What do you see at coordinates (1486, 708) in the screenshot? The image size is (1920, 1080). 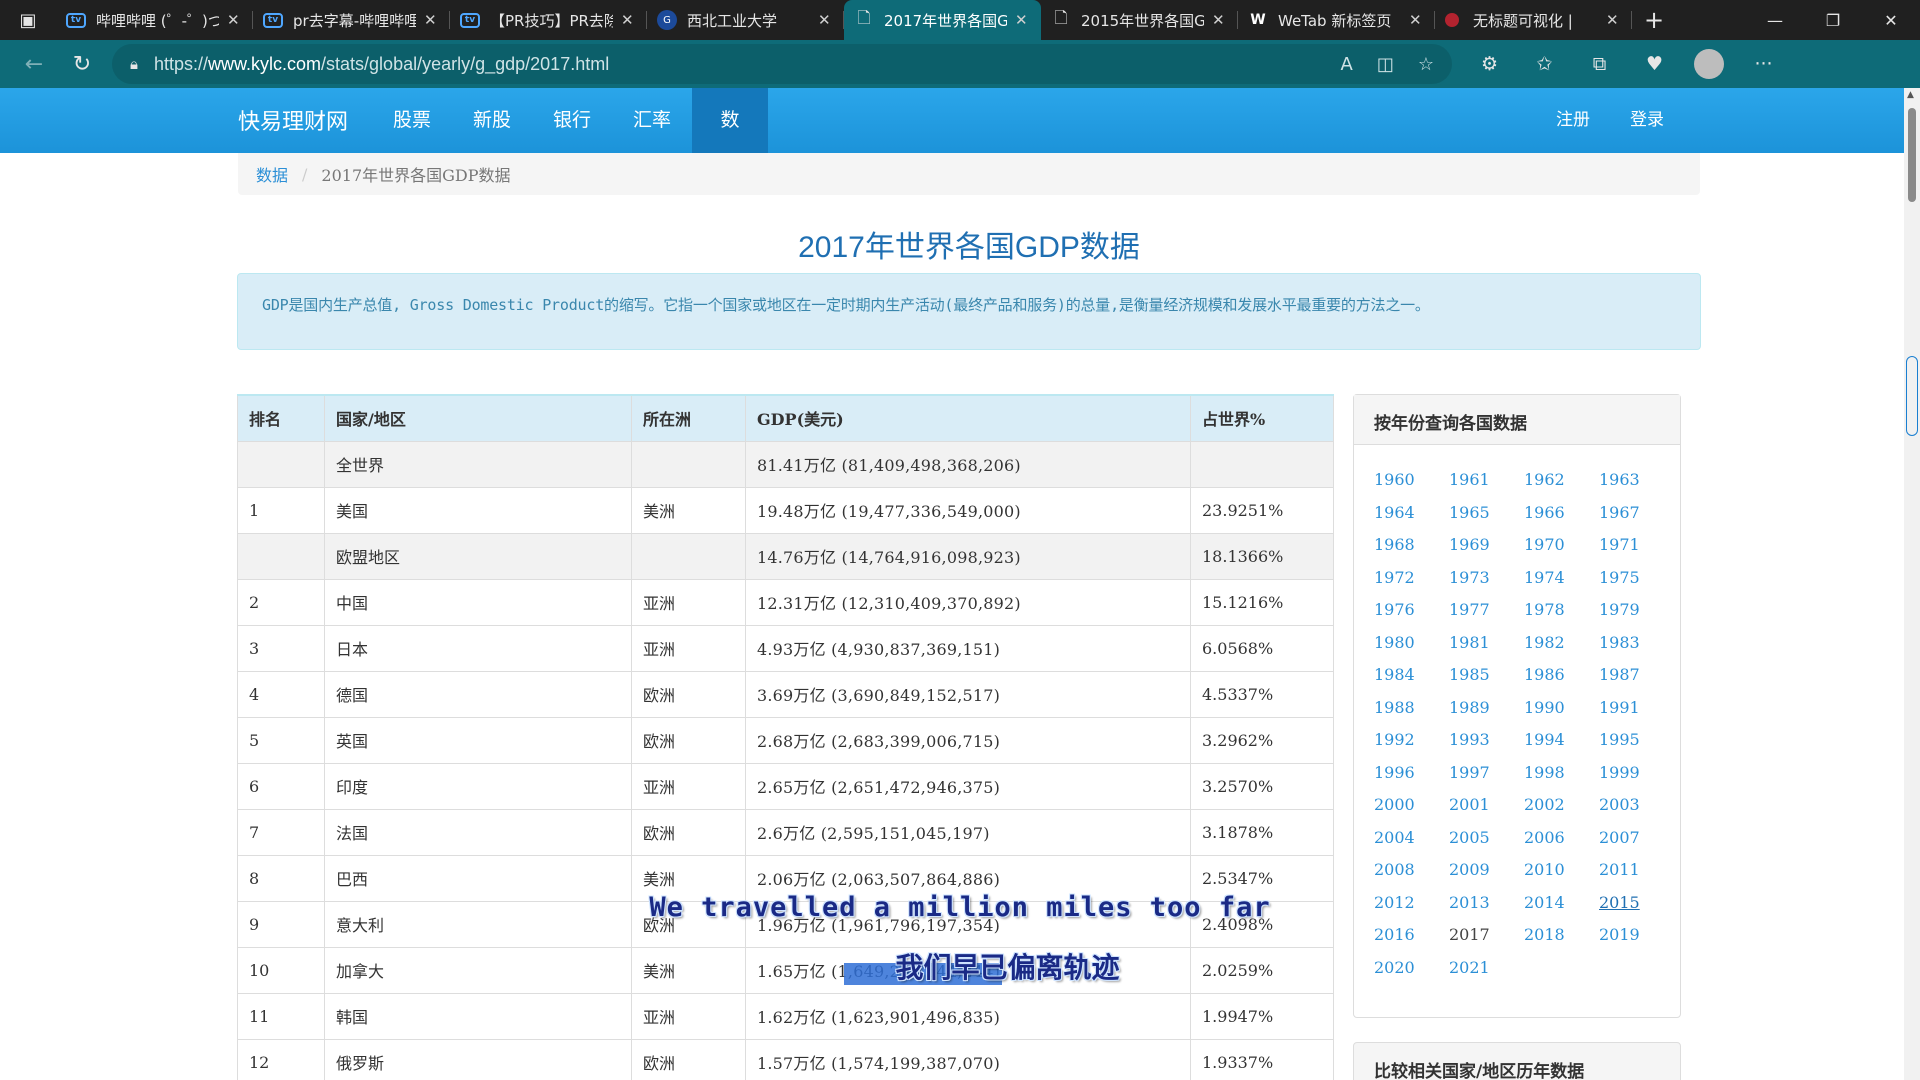 I see `year-link: 1989` at bounding box center [1486, 708].